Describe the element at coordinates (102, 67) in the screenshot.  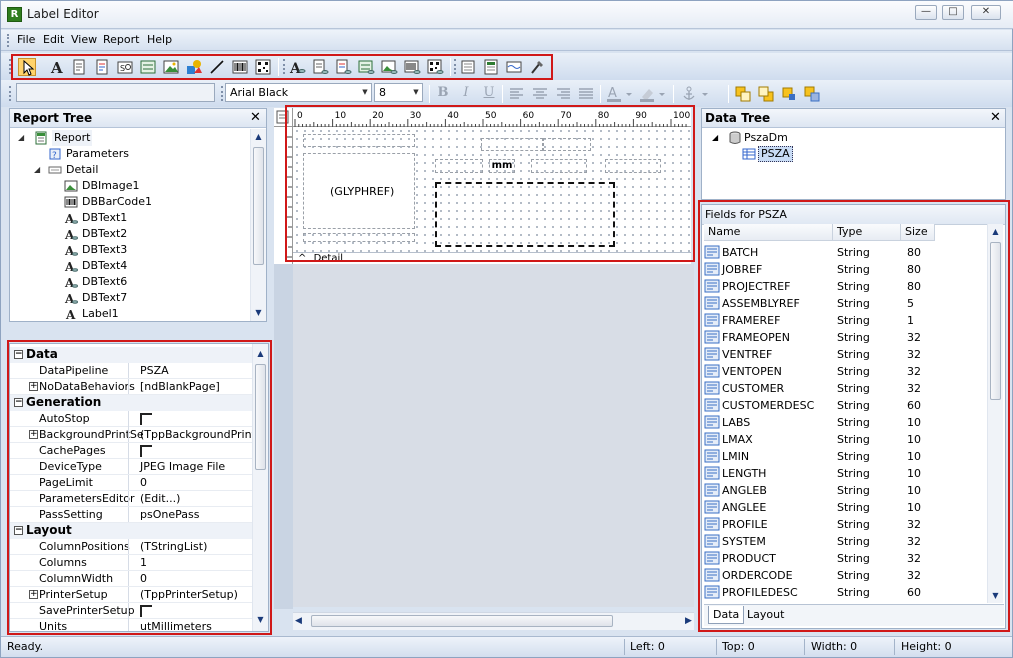
I see `richtext-tool-button` at that location.